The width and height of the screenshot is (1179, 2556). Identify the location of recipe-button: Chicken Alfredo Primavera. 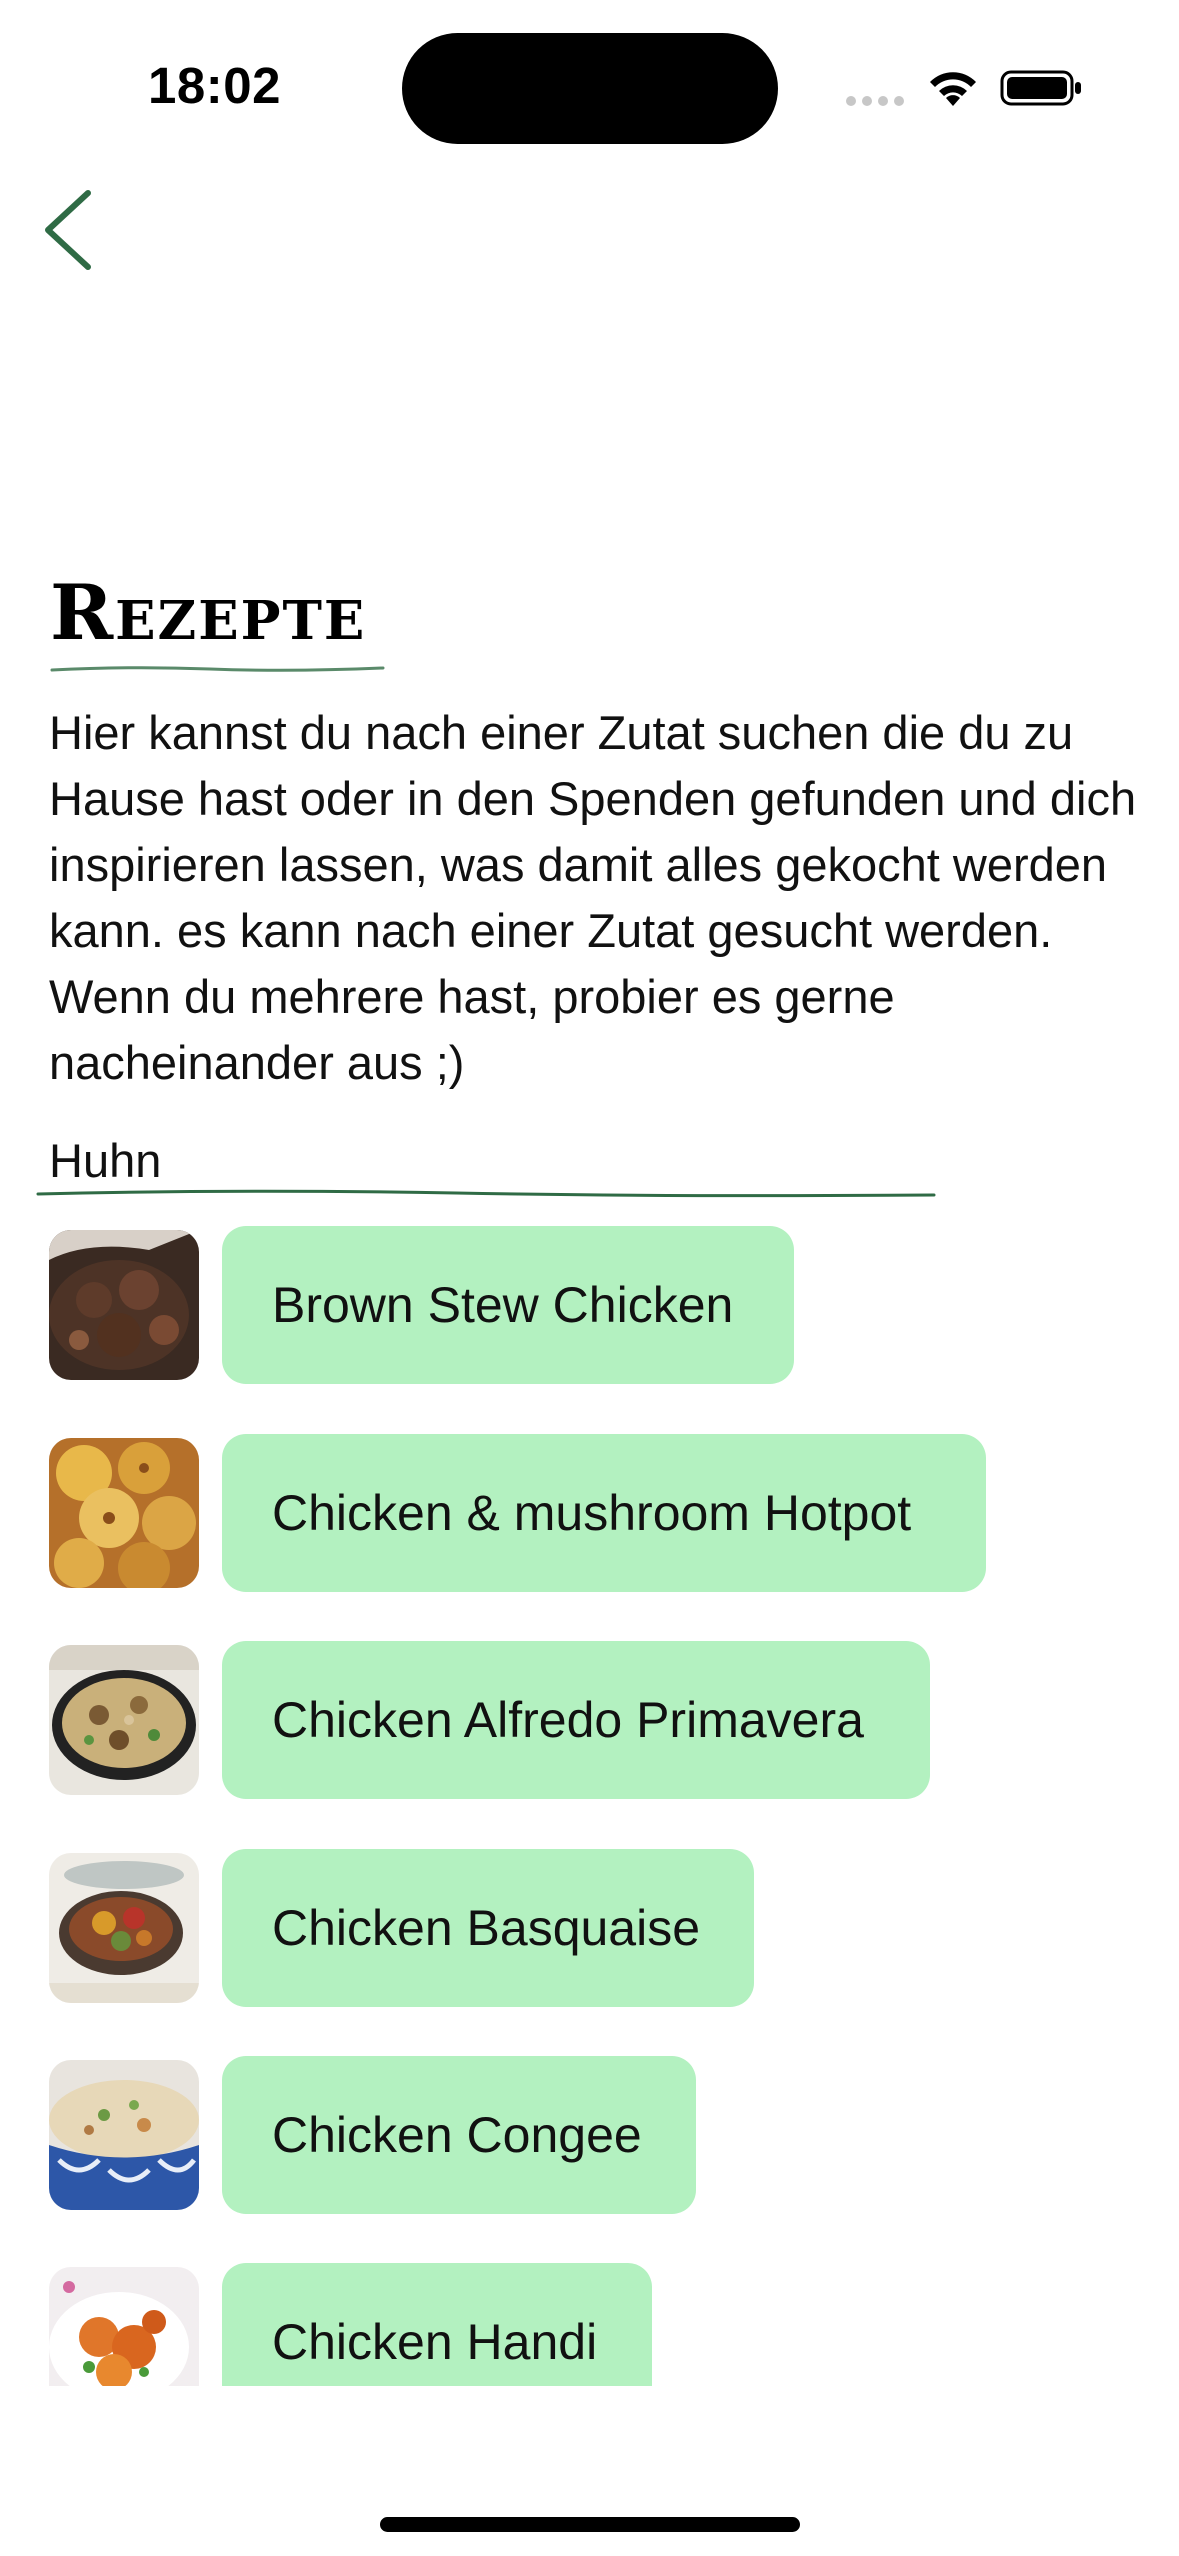
(576, 1720).